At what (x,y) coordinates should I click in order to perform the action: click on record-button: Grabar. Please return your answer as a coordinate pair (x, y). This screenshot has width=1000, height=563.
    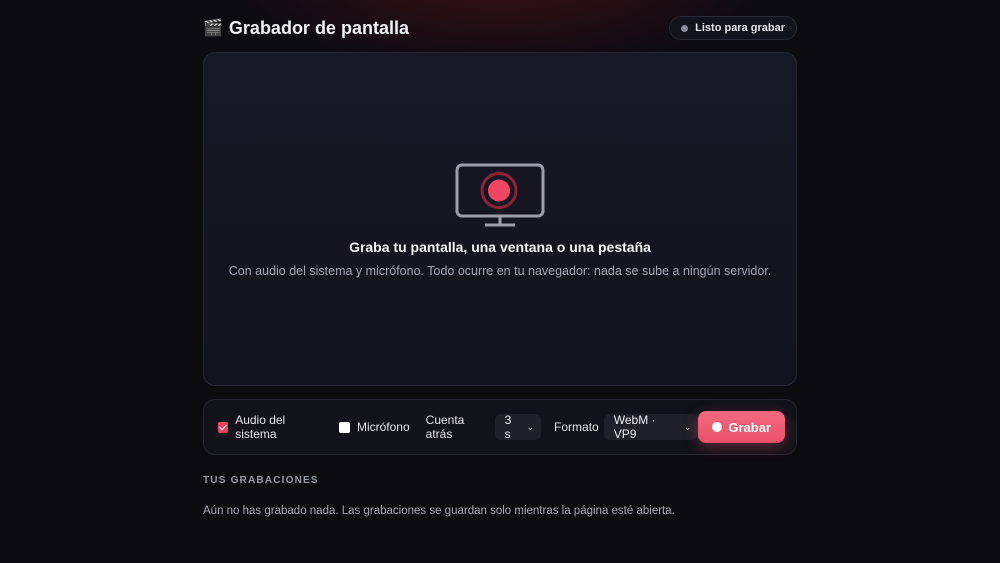
    Looking at the image, I should click on (741, 427).